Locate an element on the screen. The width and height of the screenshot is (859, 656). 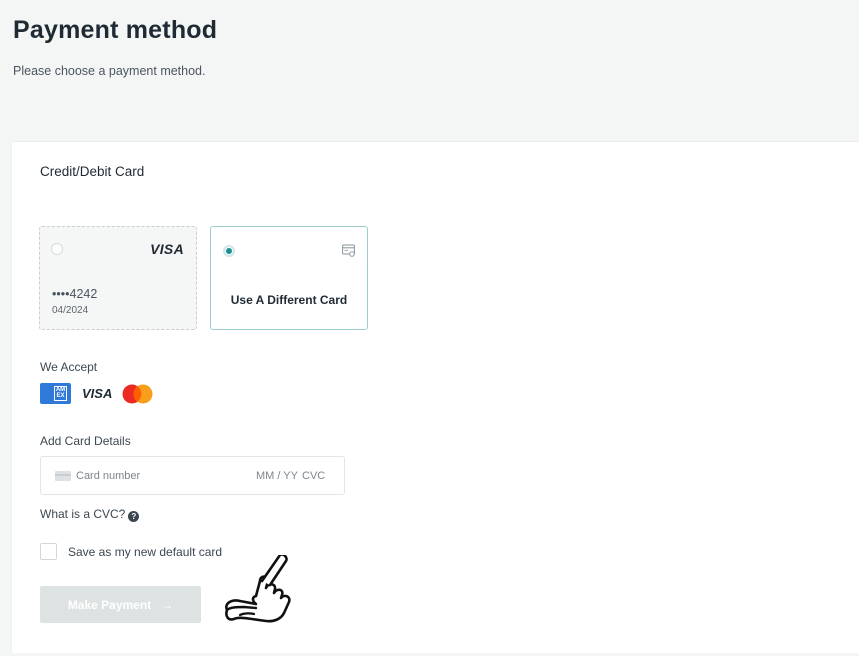
make-payment-button: Make Payment → is located at coordinates (120, 604).